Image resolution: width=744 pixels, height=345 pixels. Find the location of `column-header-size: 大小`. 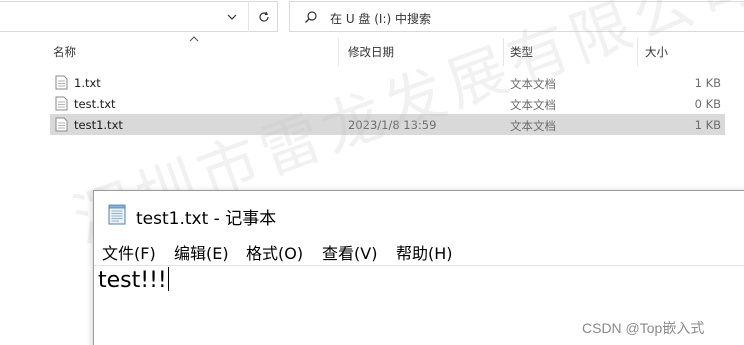

column-header-size: 大小 is located at coordinates (685, 52).